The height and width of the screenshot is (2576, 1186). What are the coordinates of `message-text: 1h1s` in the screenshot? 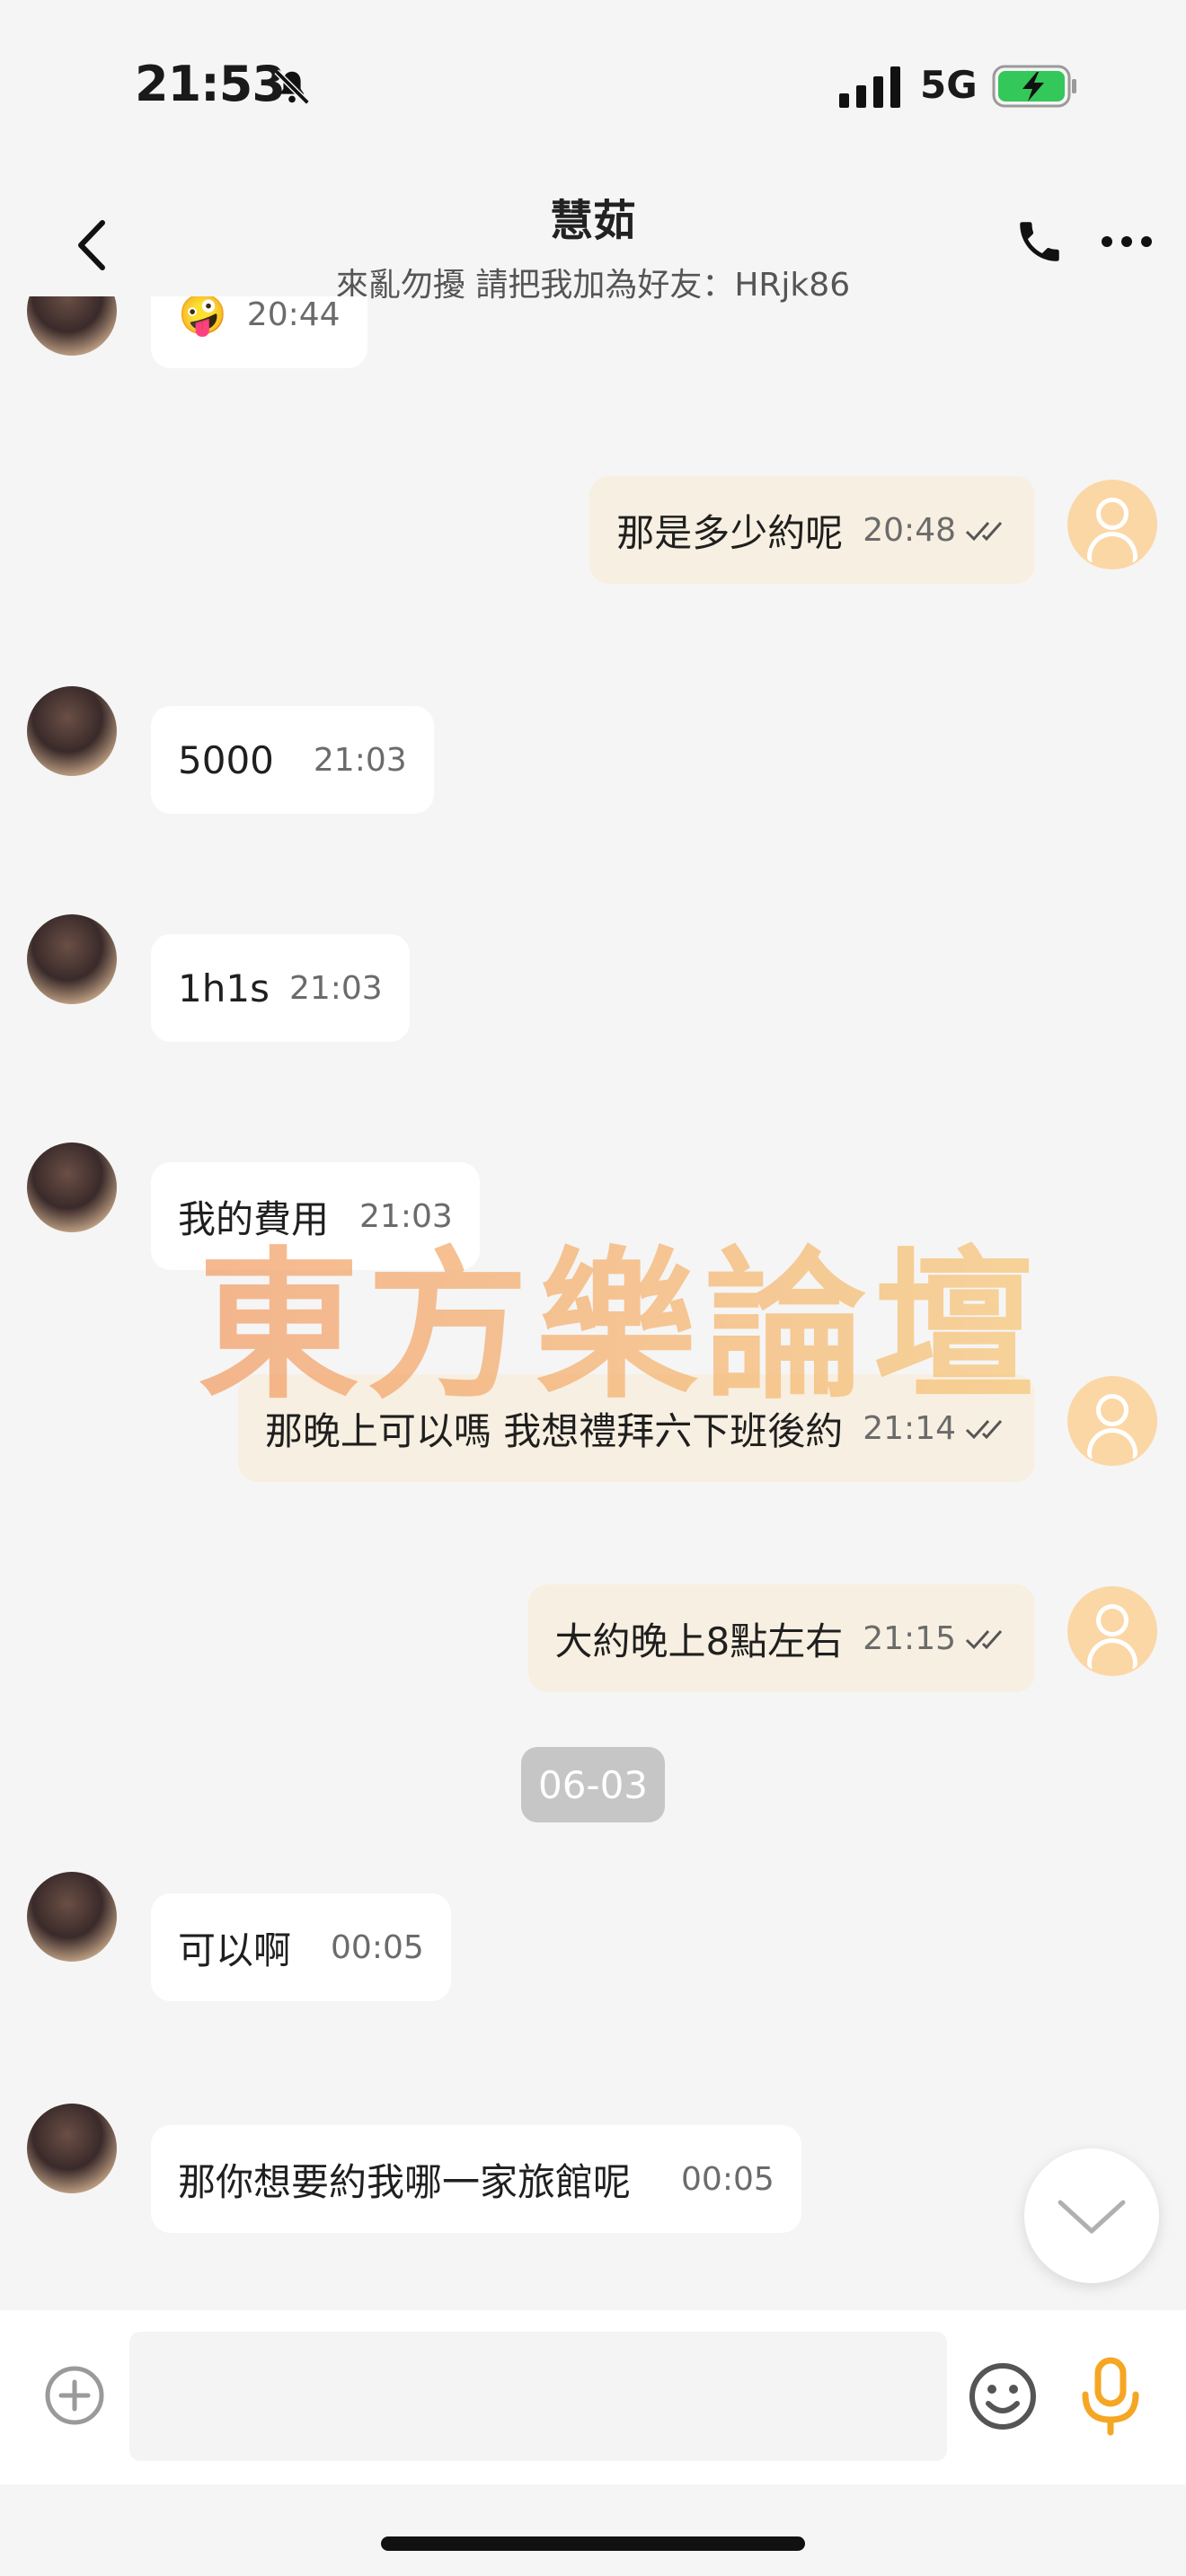 It's located at (224, 988).